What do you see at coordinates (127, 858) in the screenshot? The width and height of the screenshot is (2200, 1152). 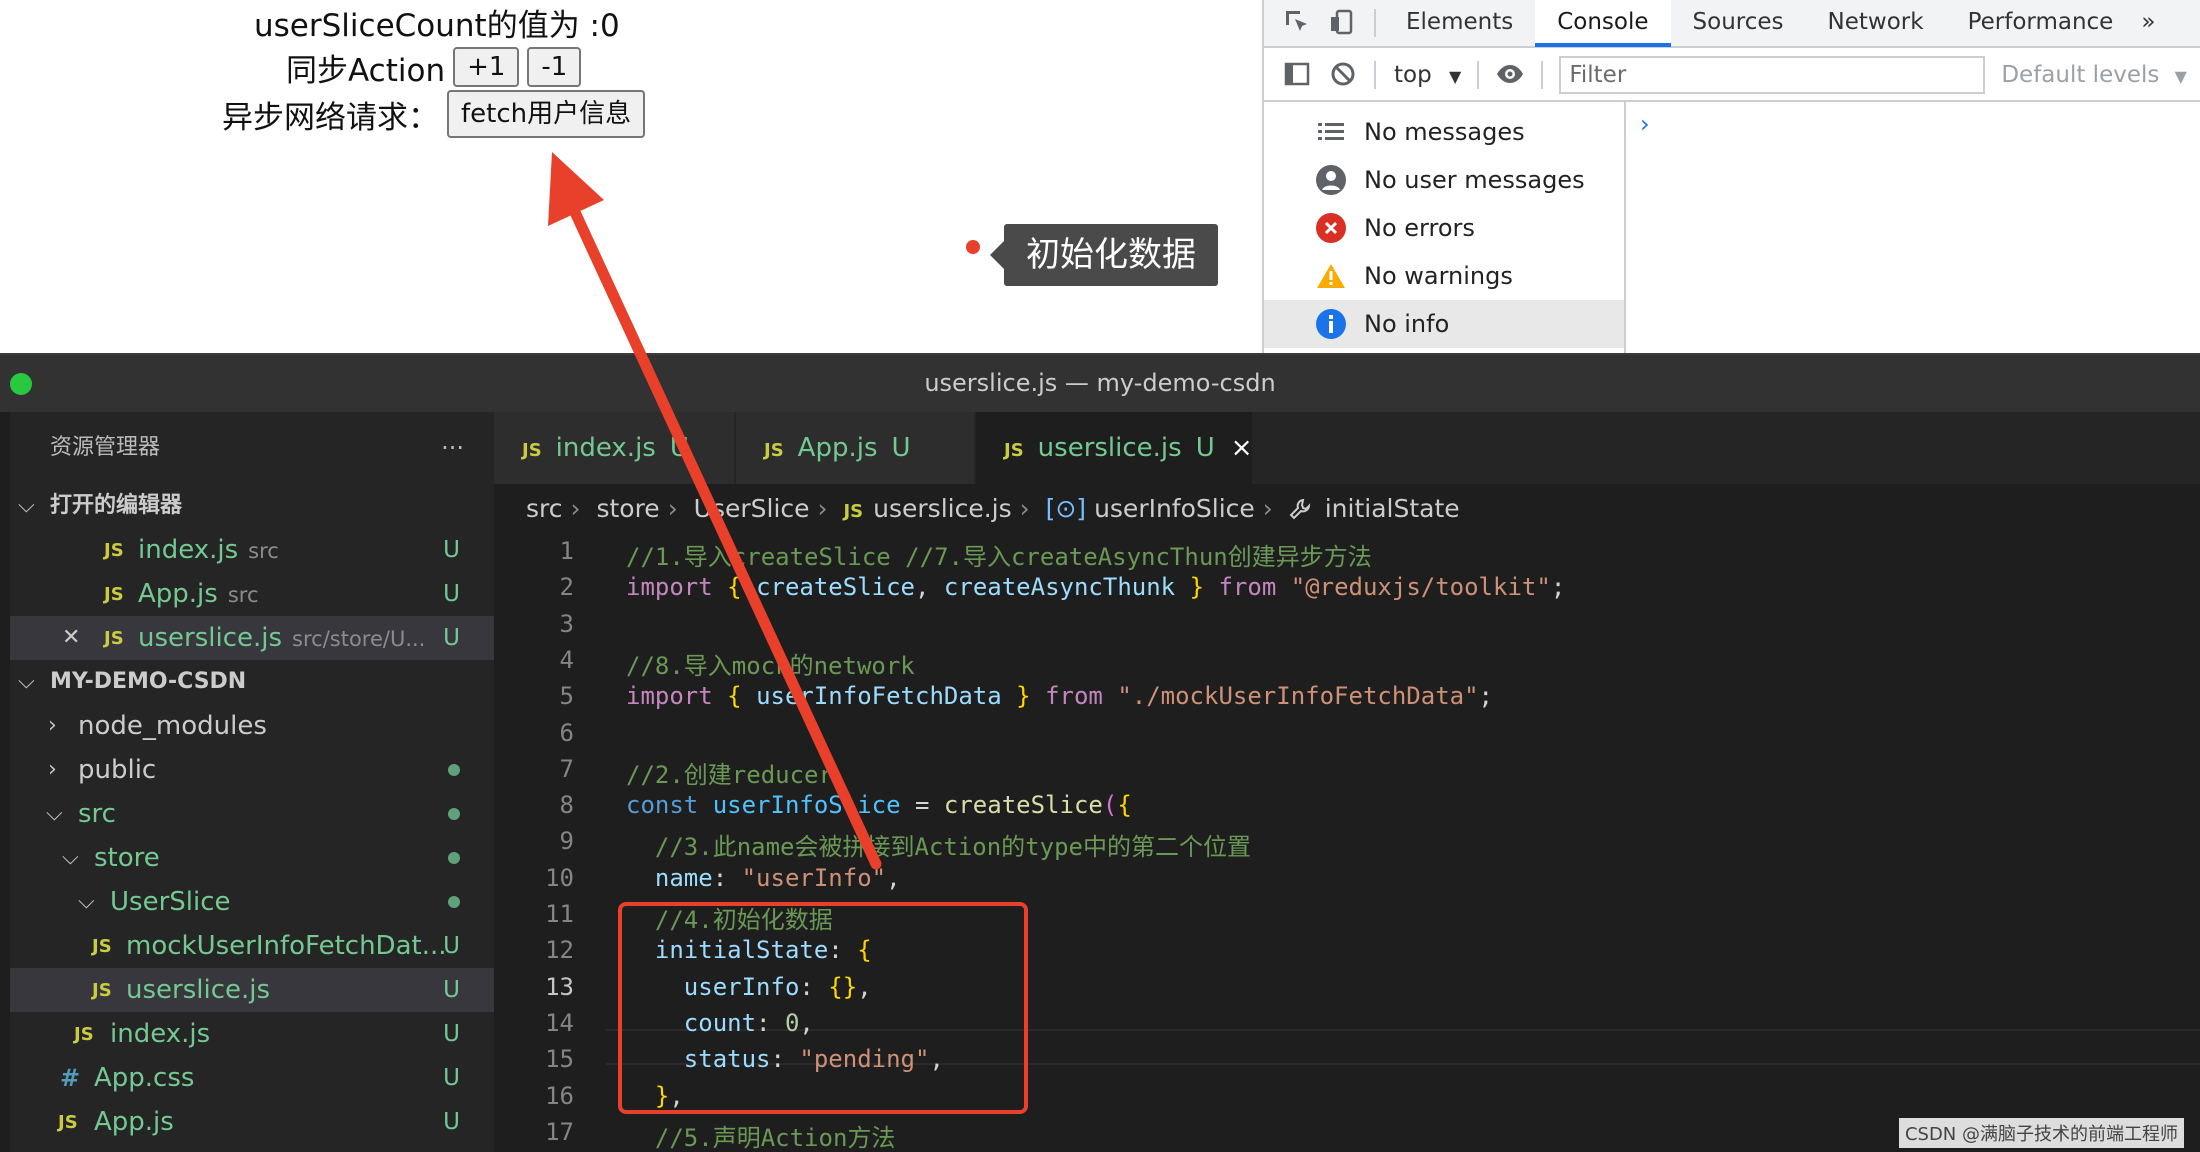 I see `folder-name: store` at bounding box center [127, 858].